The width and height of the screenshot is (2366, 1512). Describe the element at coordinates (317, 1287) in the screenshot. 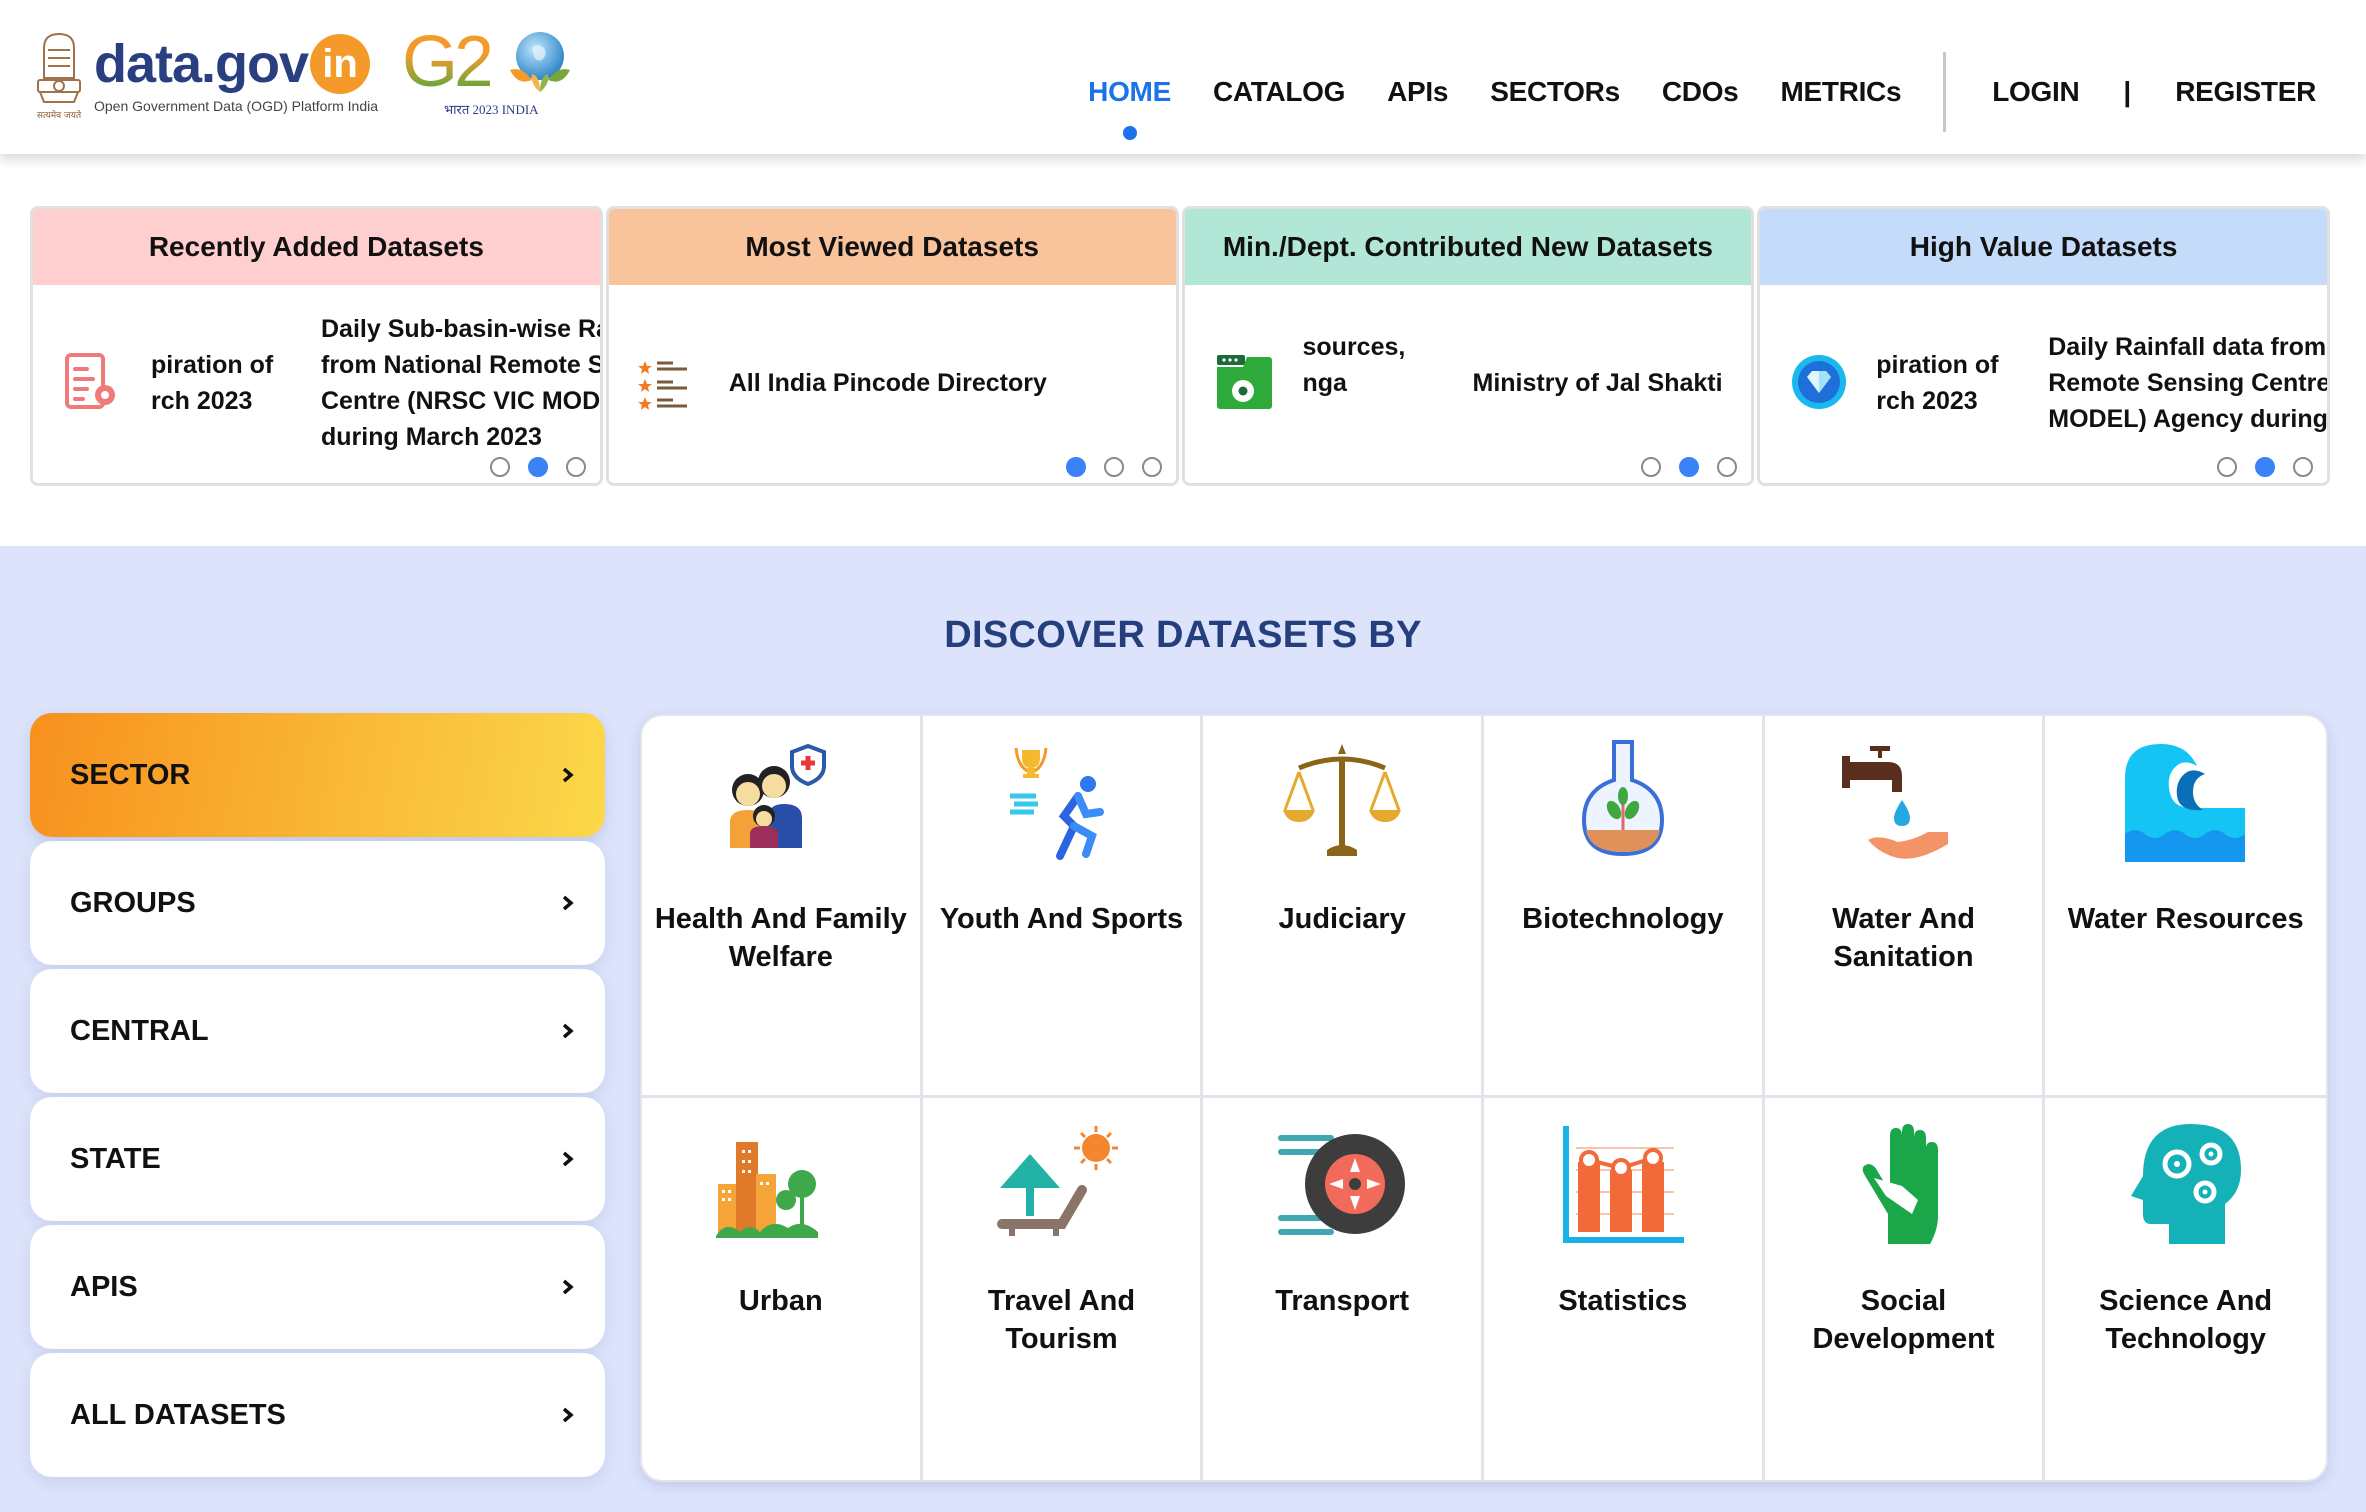

I see `tab-apis: APIS` at that location.